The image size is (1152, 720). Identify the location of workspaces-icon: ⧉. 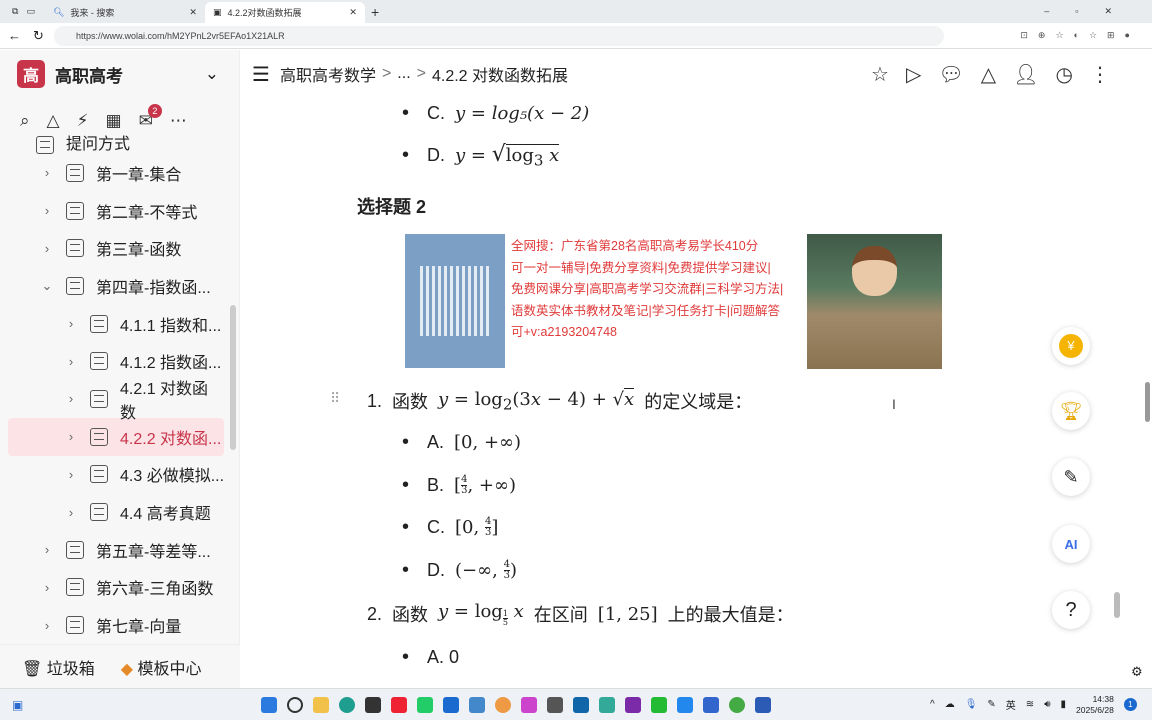
(15, 11).